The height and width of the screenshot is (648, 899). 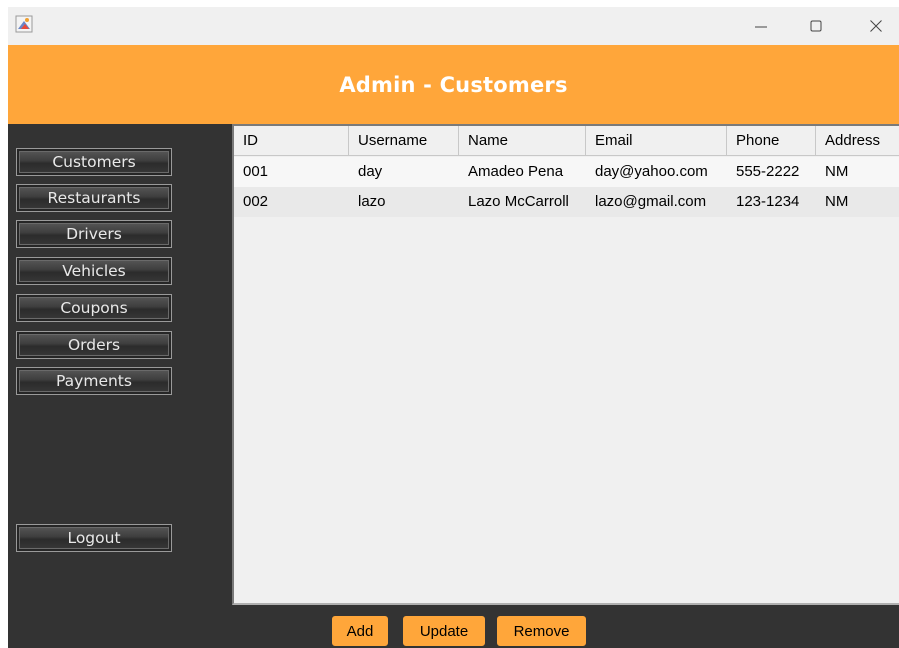 What do you see at coordinates (522, 141) in the screenshot?
I see `column-header-name: Name` at bounding box center [522, 141].